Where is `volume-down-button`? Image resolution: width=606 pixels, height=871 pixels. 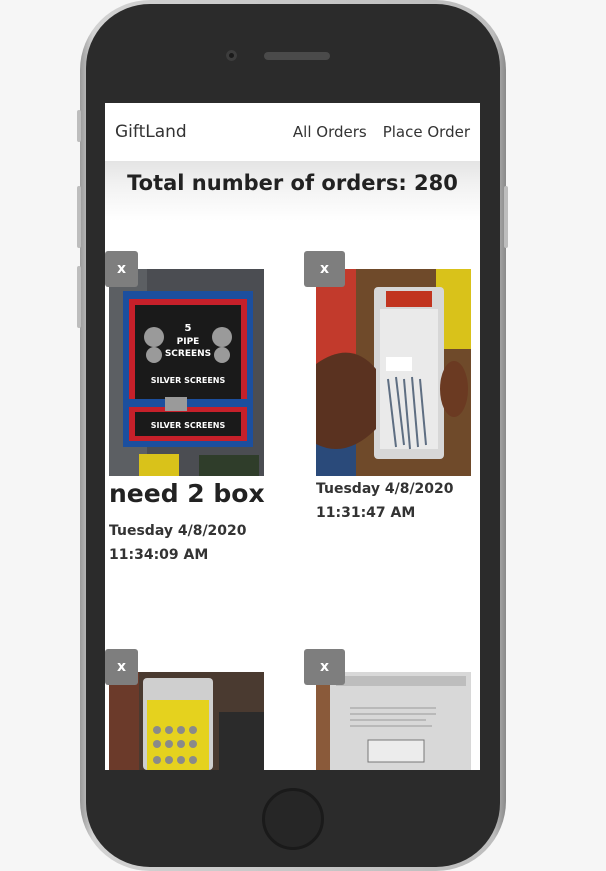 volume-down-button is located at coordinates (79, 297).